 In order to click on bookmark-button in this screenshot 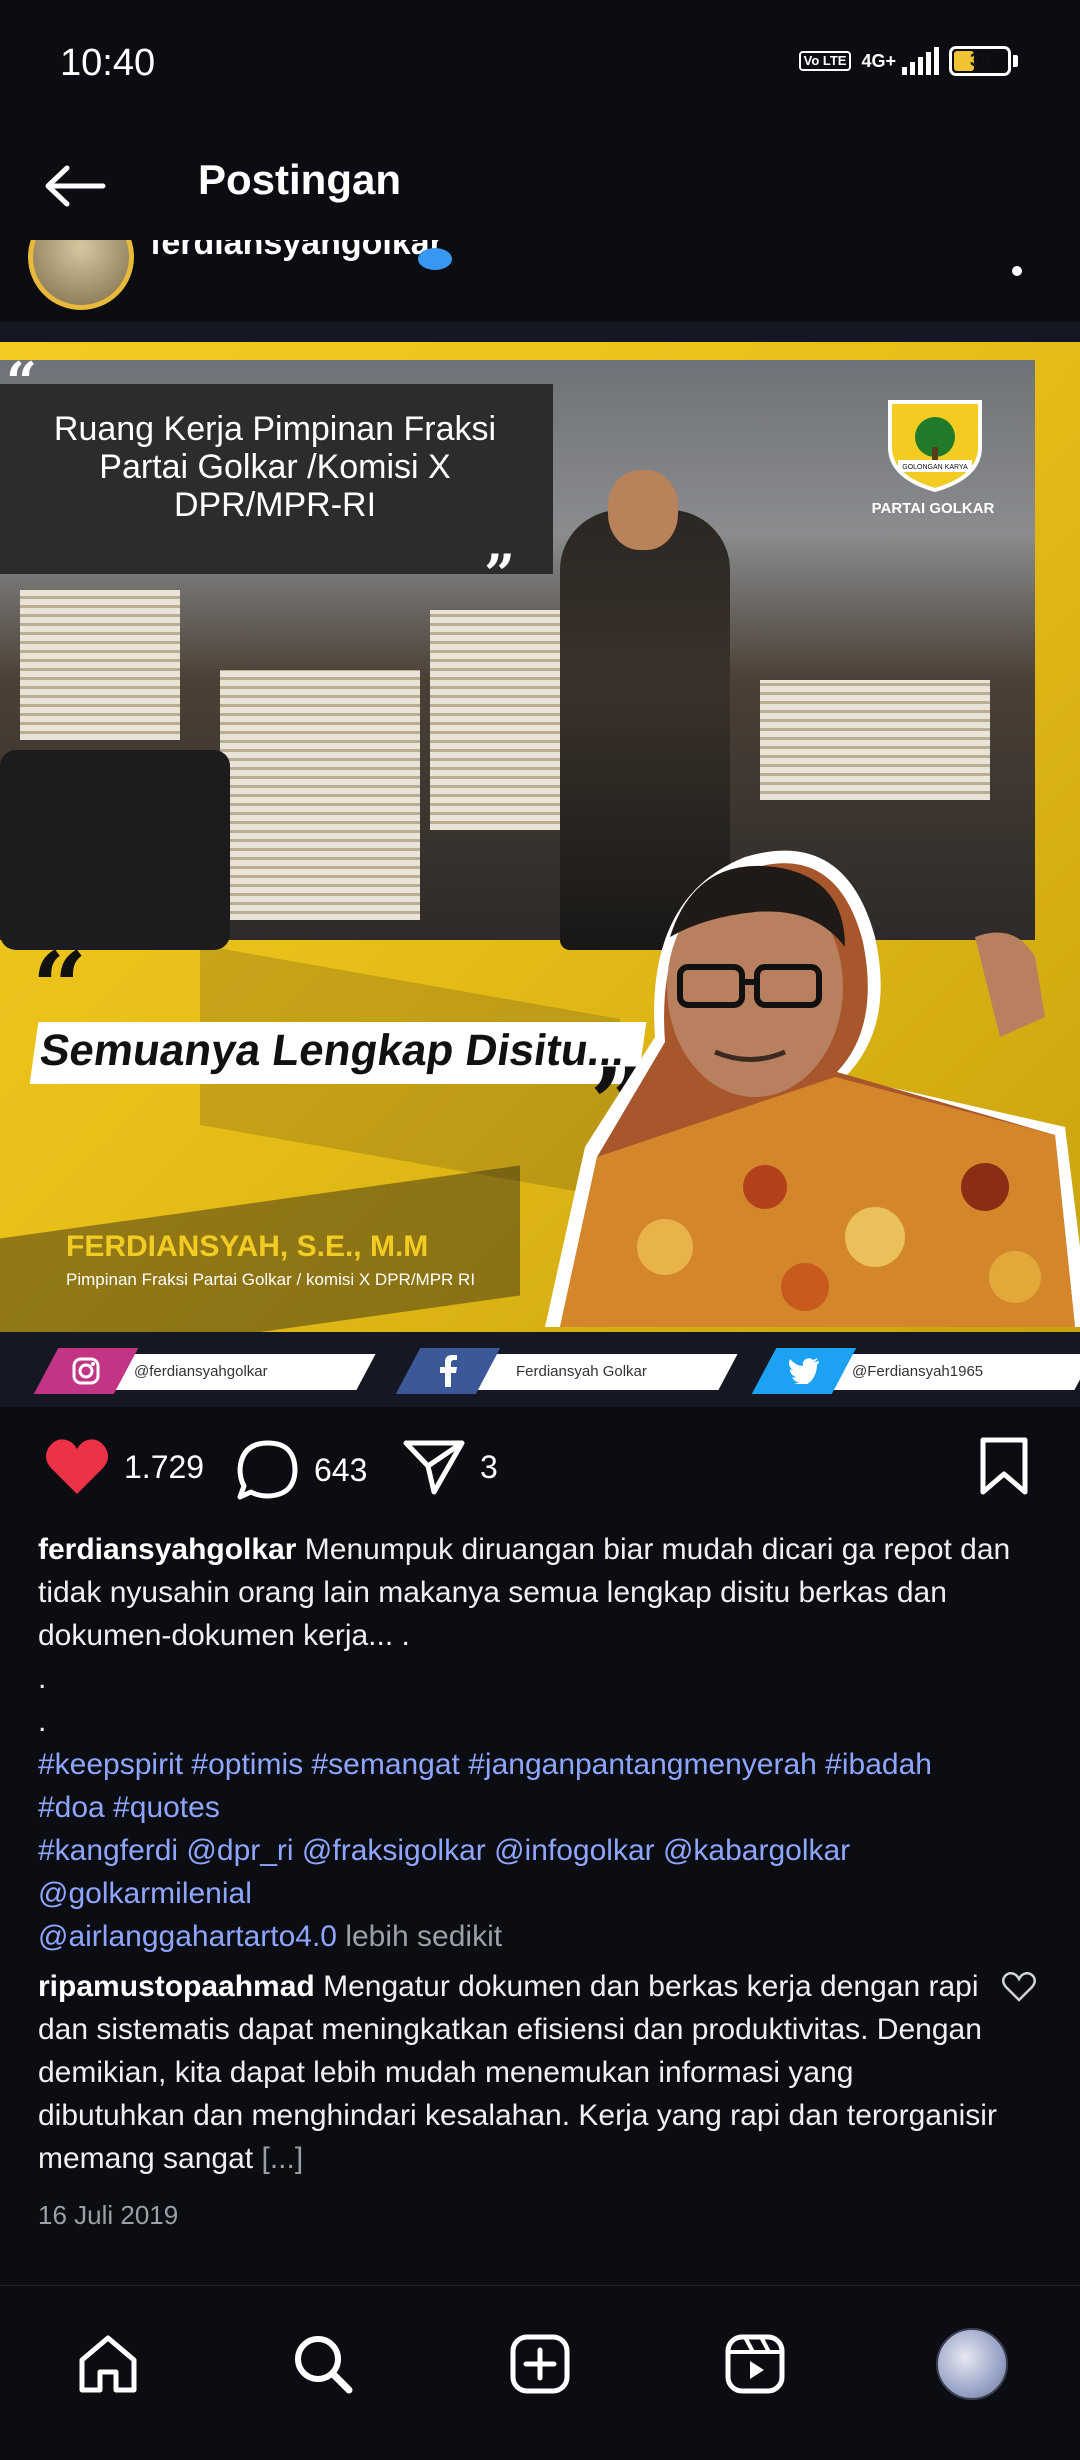, I will do `click(1004, 1468)`.